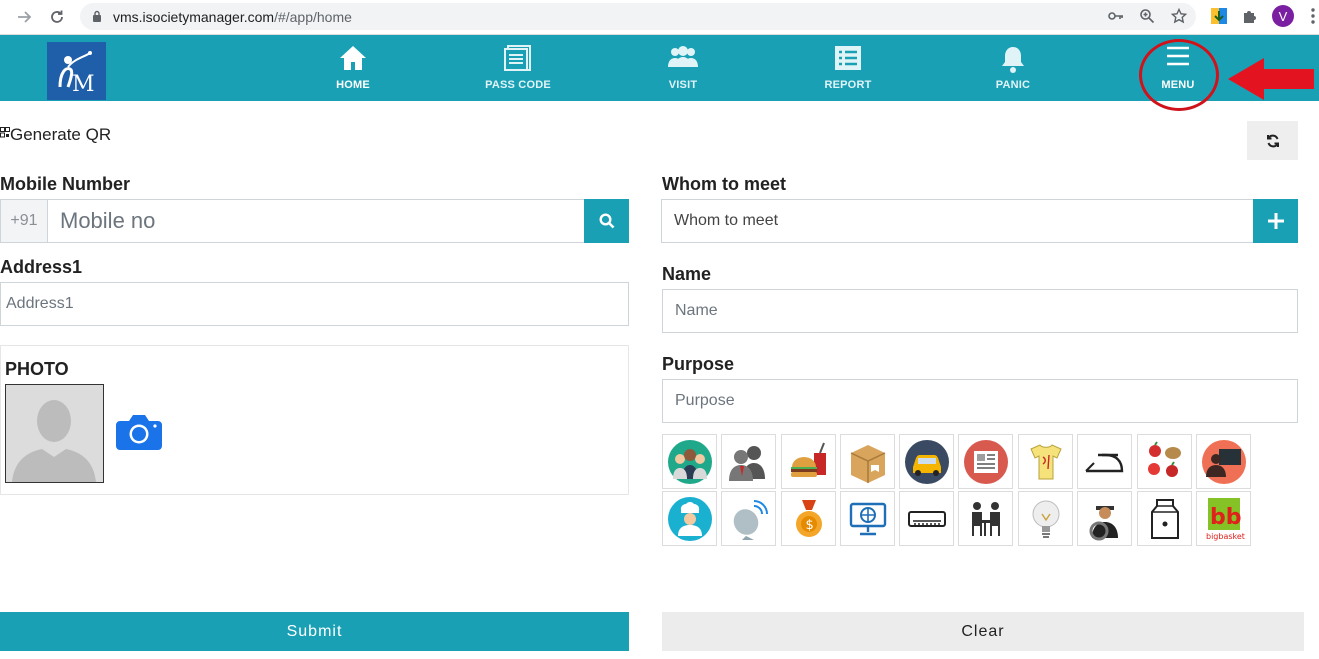 The width and height of the screenshot is (1319, 659). I want to click on mobile-search-button, so click(606, 221).